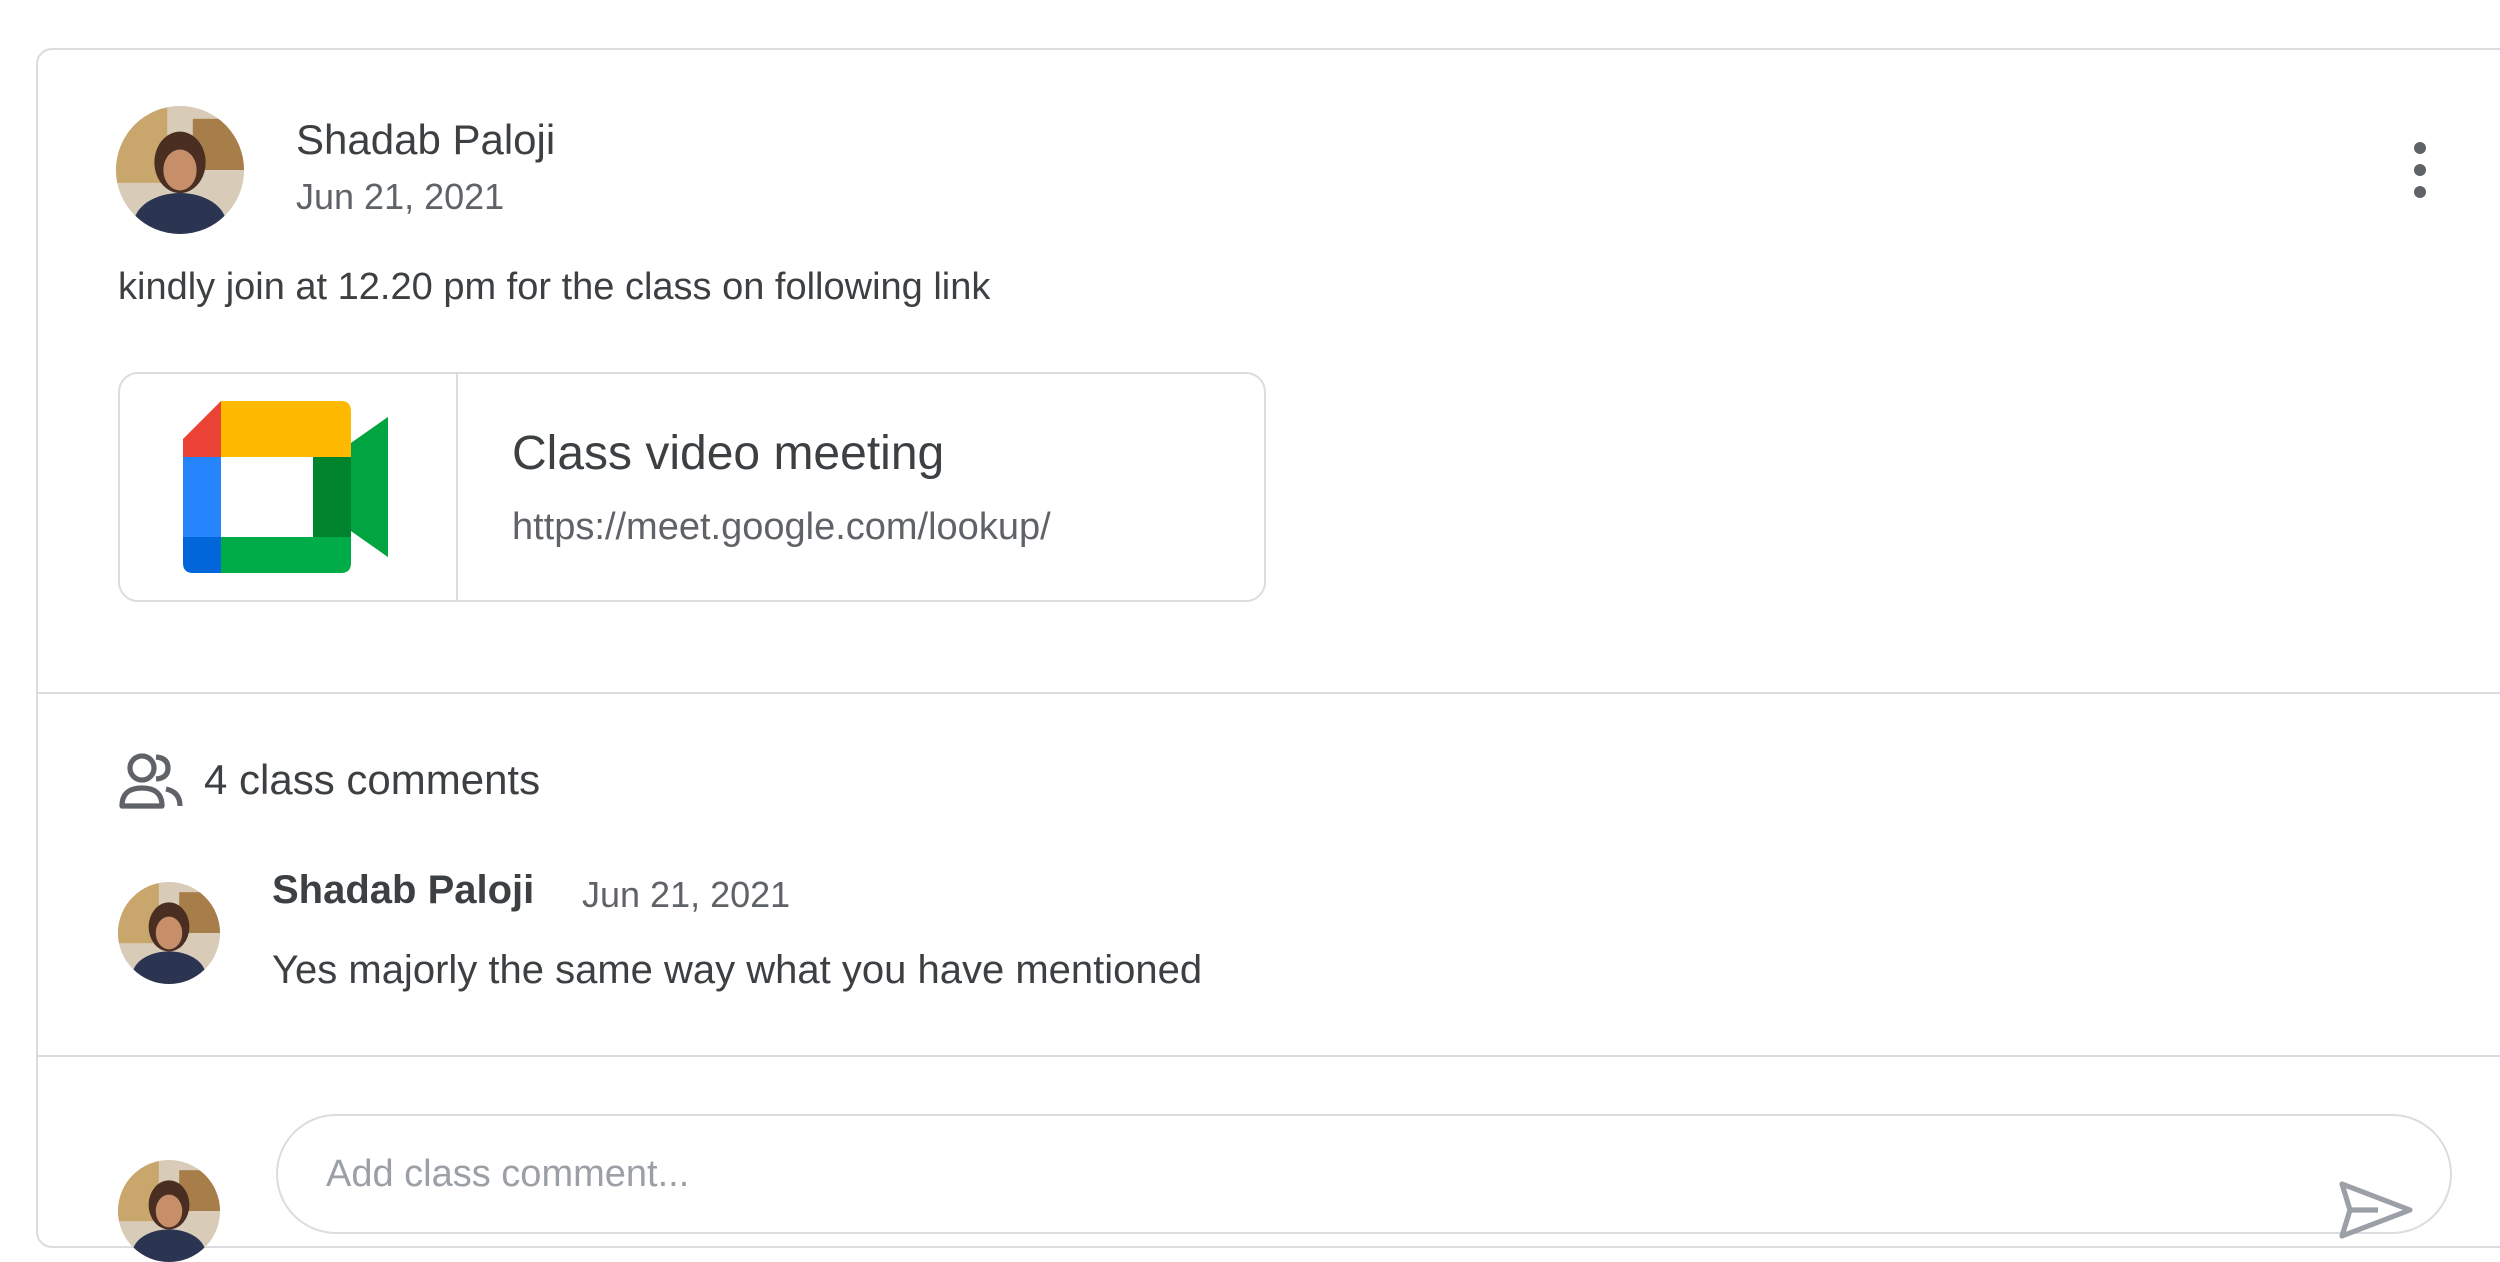  What do you see at coordinates (2376, 1210) in the screenshot?
I see `send-icon` at bounding box center [2376, 1210].